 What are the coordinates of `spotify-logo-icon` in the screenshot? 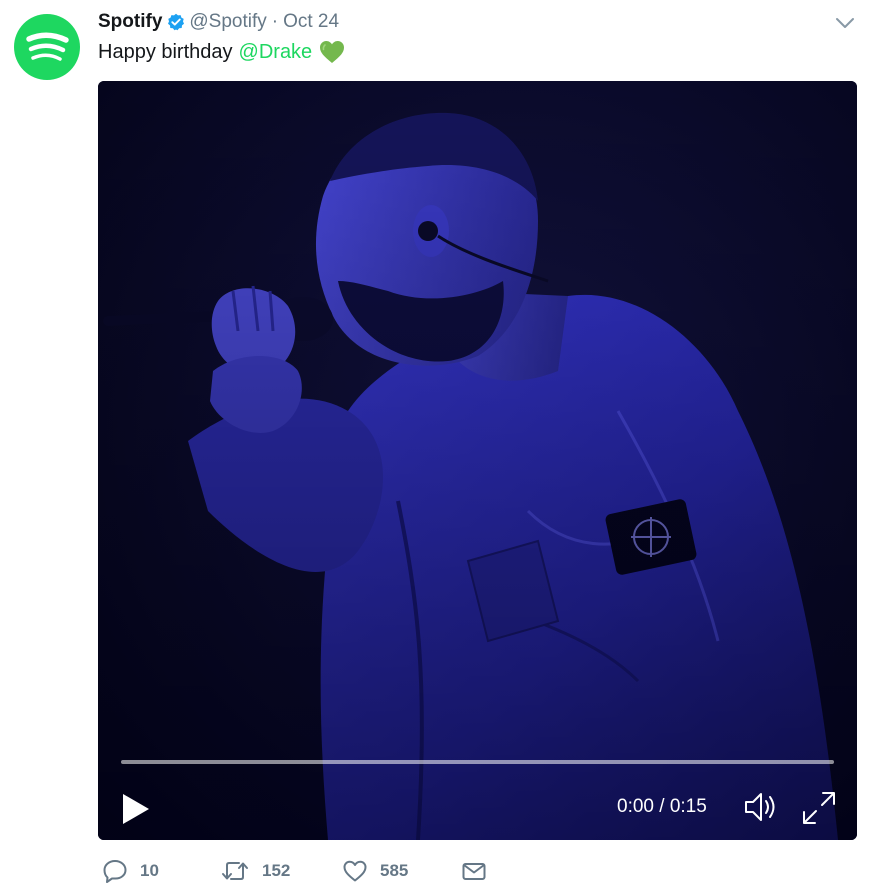 It's located at (47, 46).